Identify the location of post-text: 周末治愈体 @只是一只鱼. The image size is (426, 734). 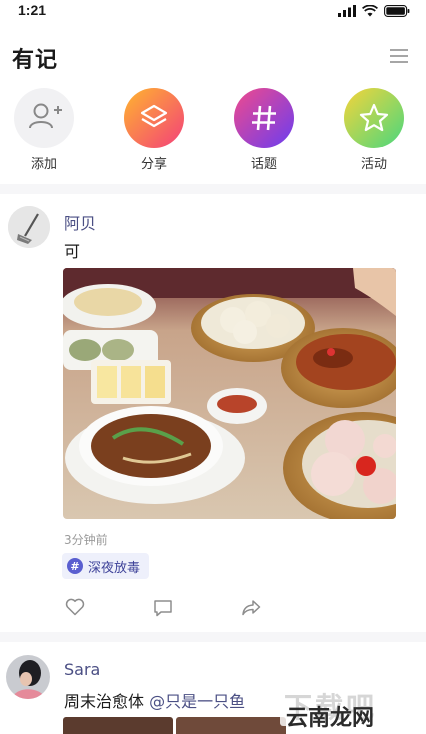
(154, 700).